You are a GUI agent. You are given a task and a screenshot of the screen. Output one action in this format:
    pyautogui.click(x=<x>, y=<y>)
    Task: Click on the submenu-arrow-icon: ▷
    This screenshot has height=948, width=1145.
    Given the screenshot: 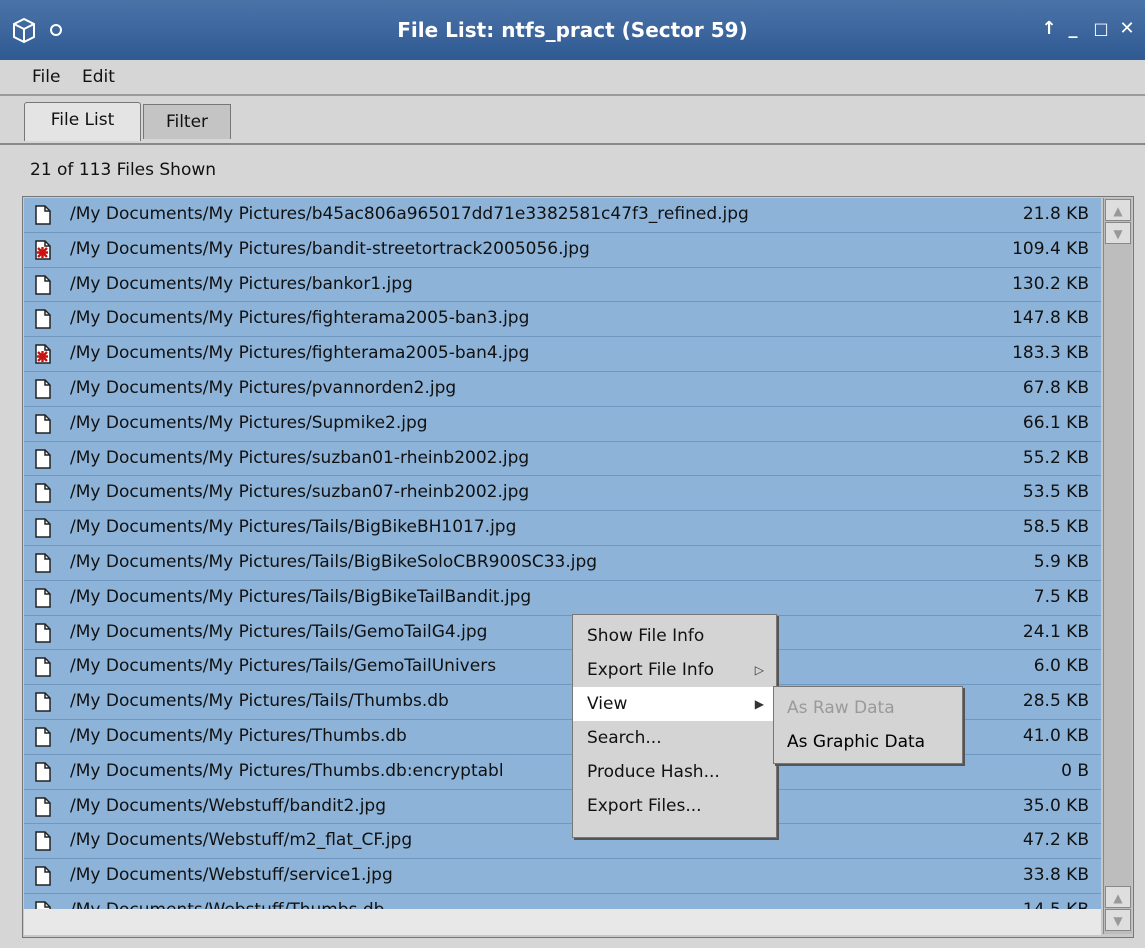 What is the action you would take?
    pyautogui.click(x=759, y=670)
    